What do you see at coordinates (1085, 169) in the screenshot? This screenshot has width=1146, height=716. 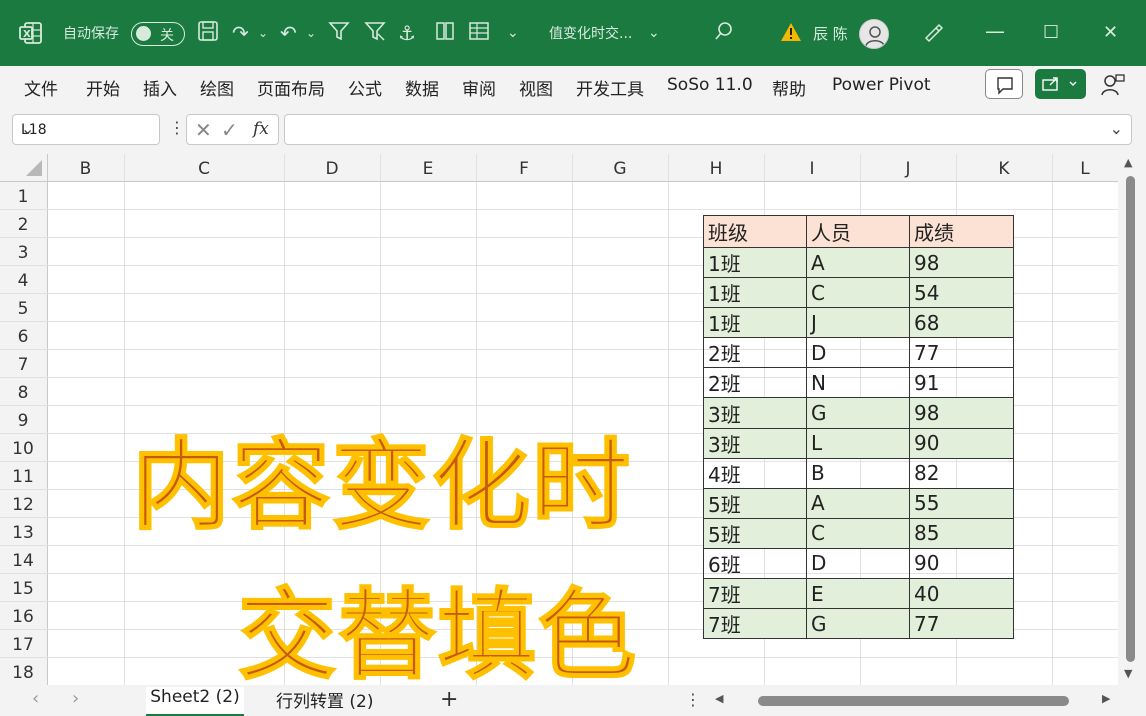 I see `column-header-L: L` at bounding box center [1085, 169].